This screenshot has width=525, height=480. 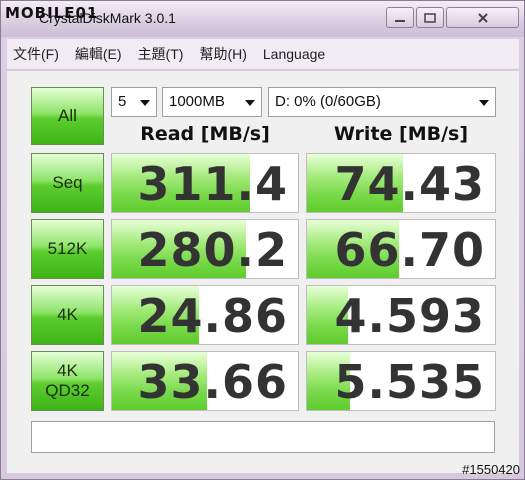 I want to click on title-bar: MOBILE01 CrystalDiskMark 3.0.1, so click(x=262, y=19).